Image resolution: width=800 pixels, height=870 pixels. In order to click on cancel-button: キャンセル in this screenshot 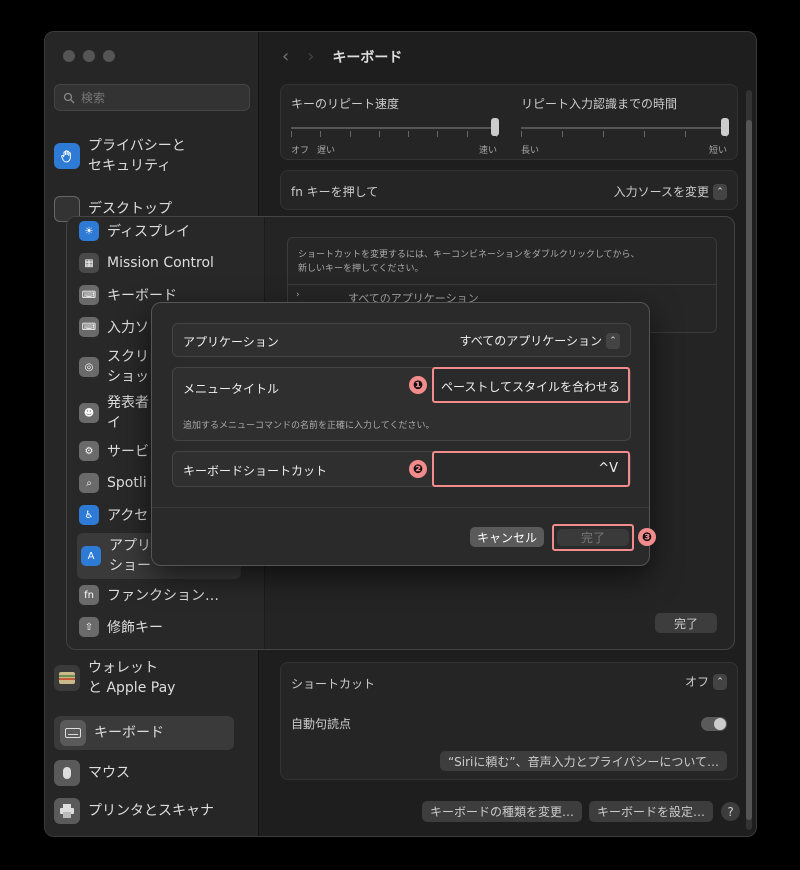, I will do `click(507, 537)`.